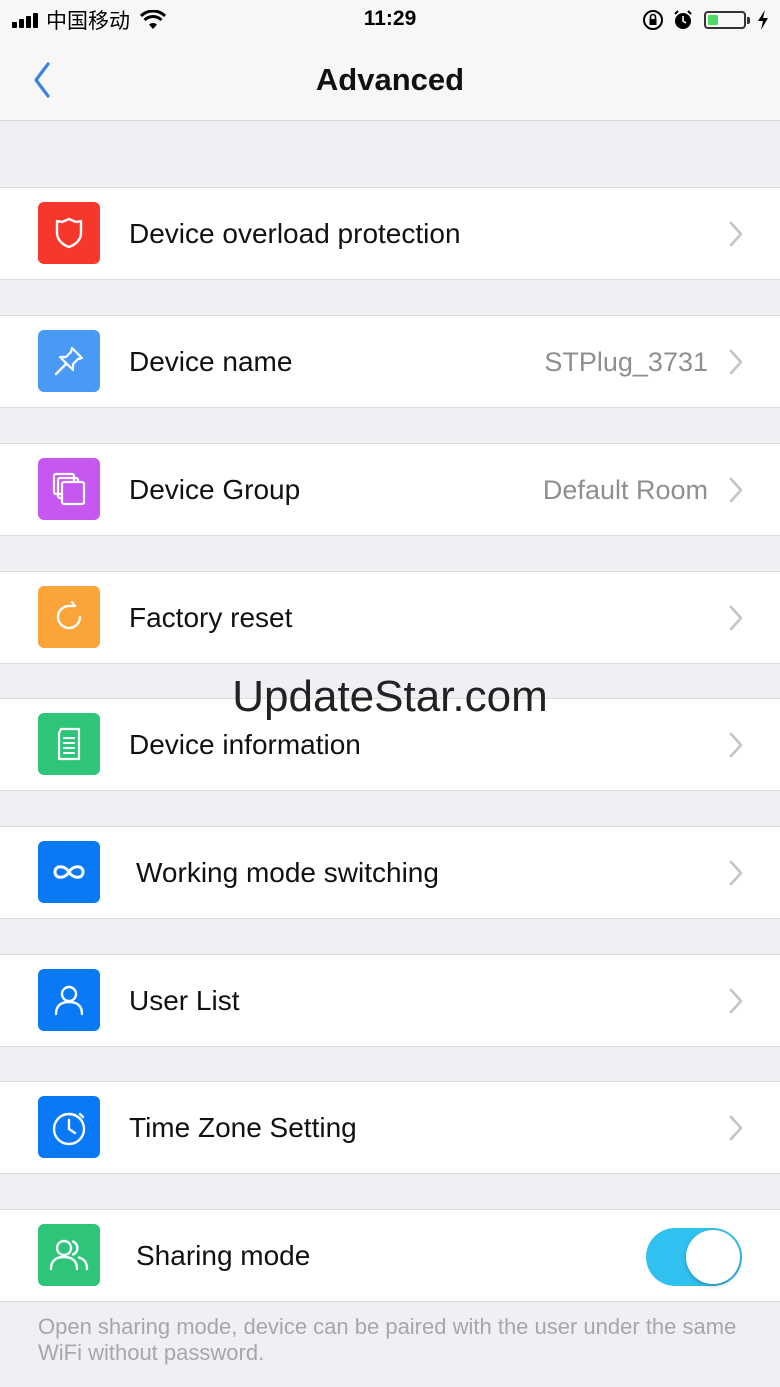 The image size is (780, 1387). I want to click on row-device-overload-protection: Device overload protection, so click(390, 233).